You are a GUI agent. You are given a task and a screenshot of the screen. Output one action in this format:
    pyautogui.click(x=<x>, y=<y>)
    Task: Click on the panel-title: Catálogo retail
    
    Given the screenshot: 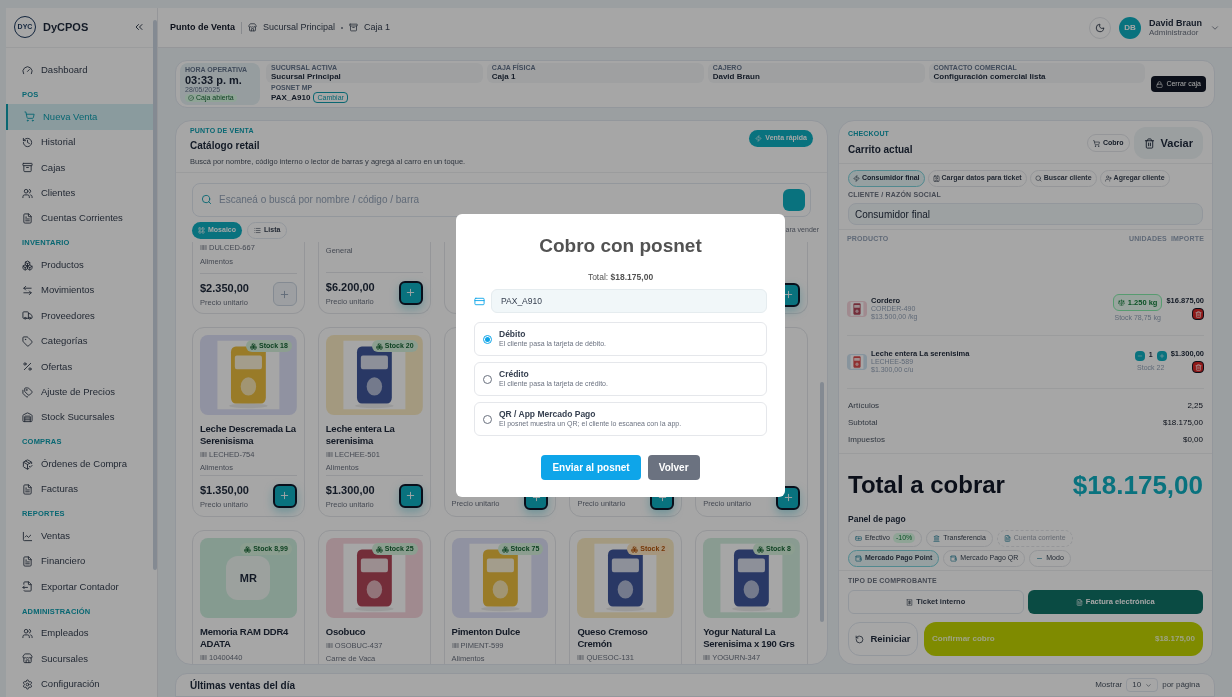 What is the action you would take?
    pyautogui.click(x=225, y=145)
    